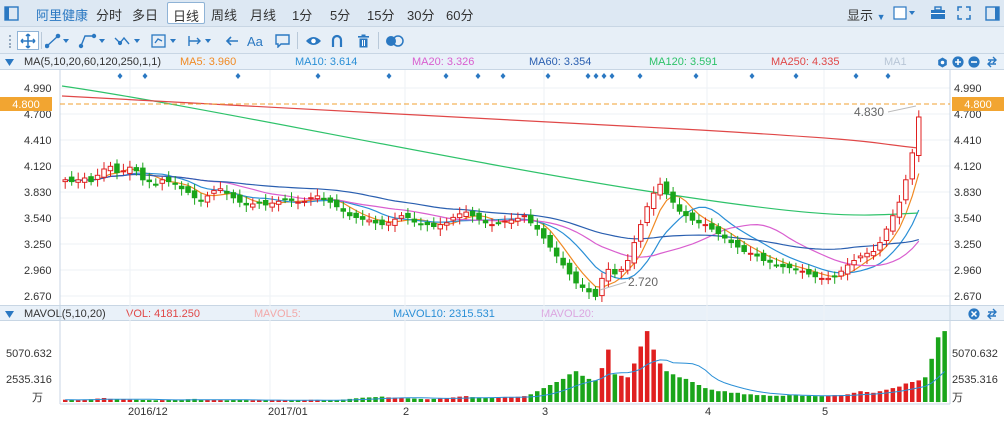 This screenshot has height=423, width=1004. I want to click on tab-period-8: 30分, so click(420, 14).